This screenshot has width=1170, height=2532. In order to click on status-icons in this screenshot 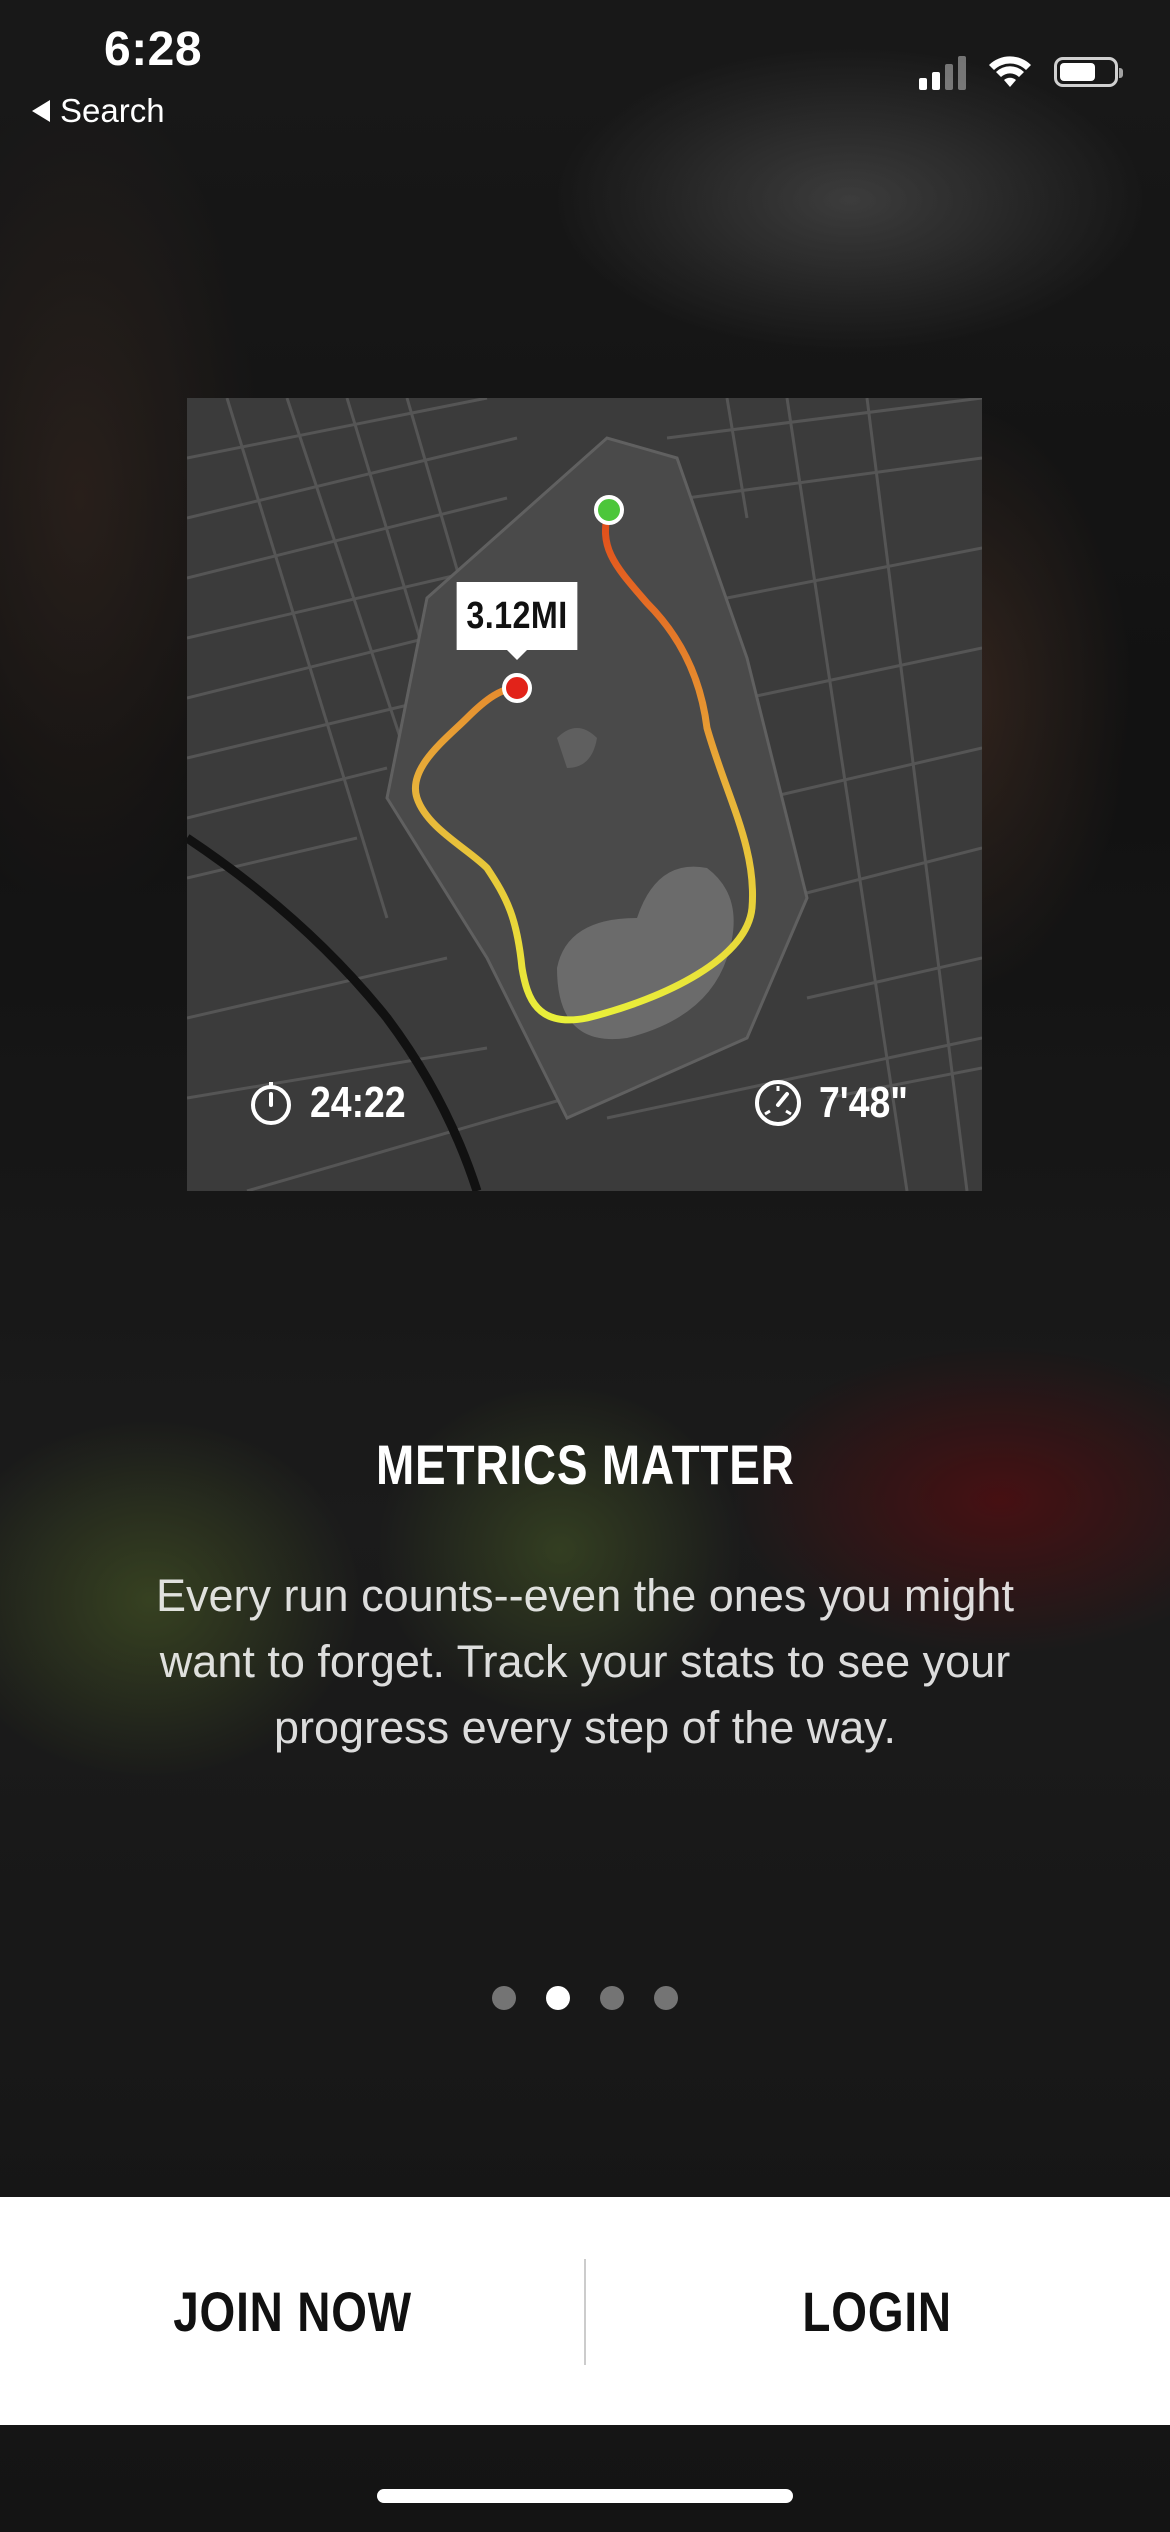, I will do `click(1021, 72)`.